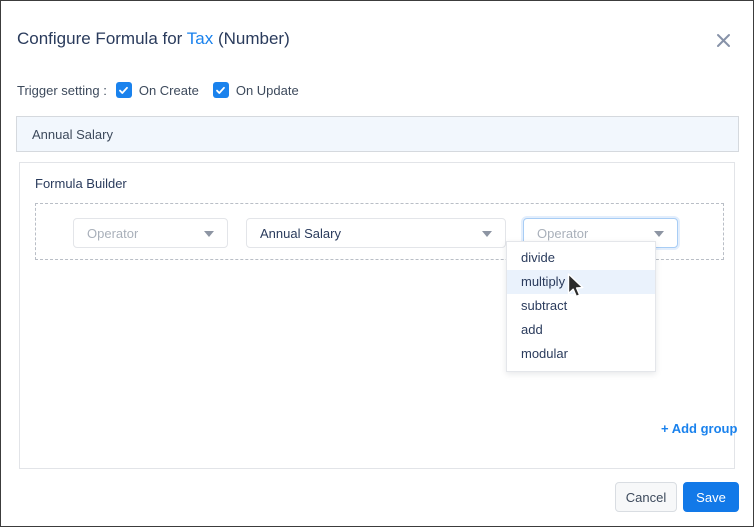 This screenshot has width=754, height=527. What do you see at coordinates (251, 38) in the screenshot?
I see `dialog-title-suffix: (Number)` at bounding box center [251, 38].